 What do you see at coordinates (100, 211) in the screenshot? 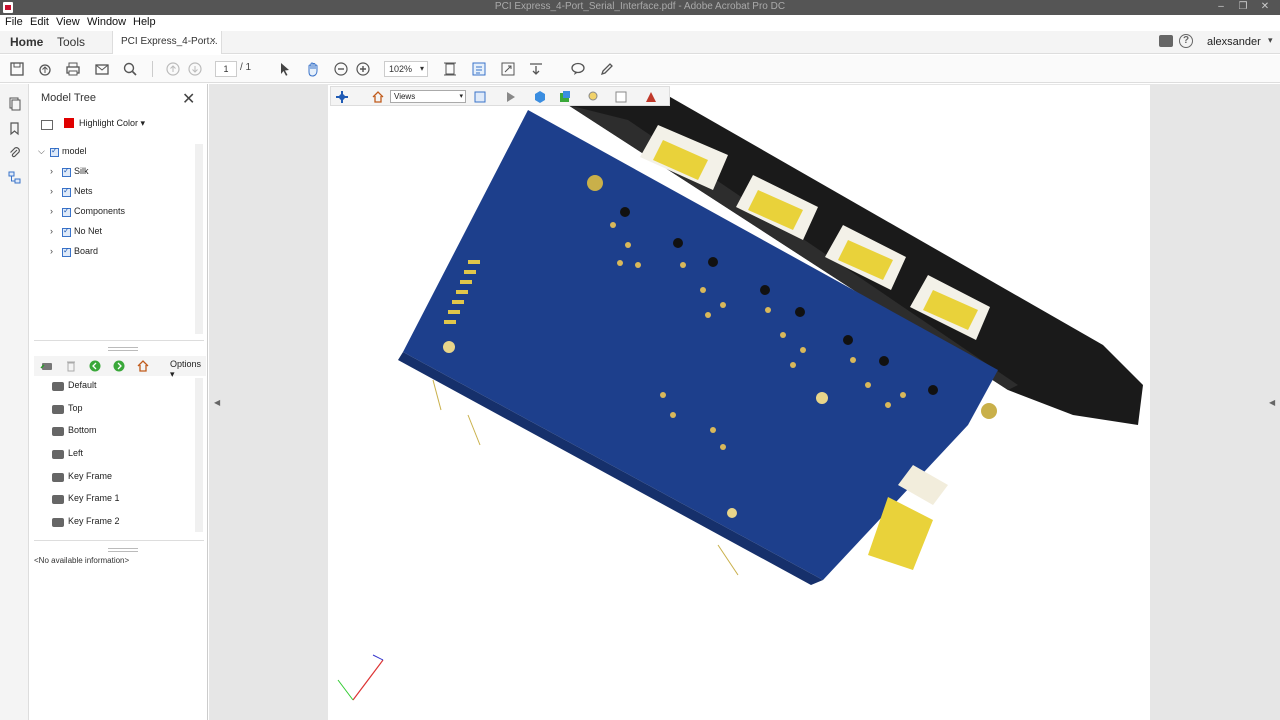
I see `tree-node-label: Components` at bounding box center [100, 211].